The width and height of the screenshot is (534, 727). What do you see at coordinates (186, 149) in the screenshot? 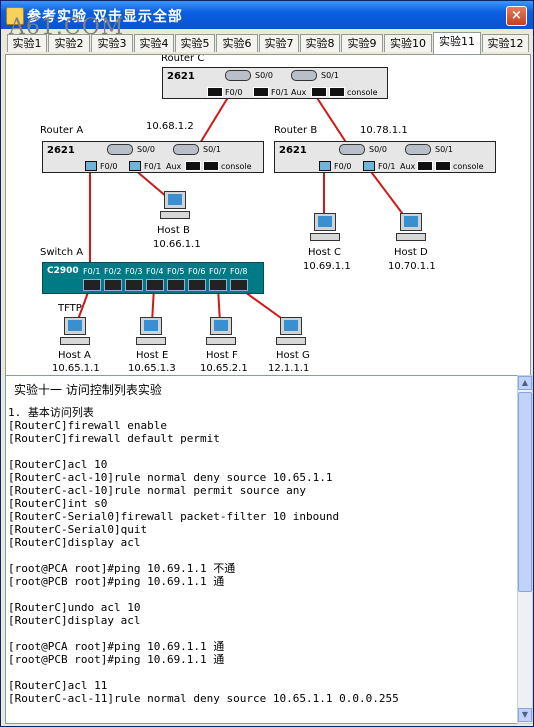
I see `router-a-s01-port` at bounding box center [186, 149].